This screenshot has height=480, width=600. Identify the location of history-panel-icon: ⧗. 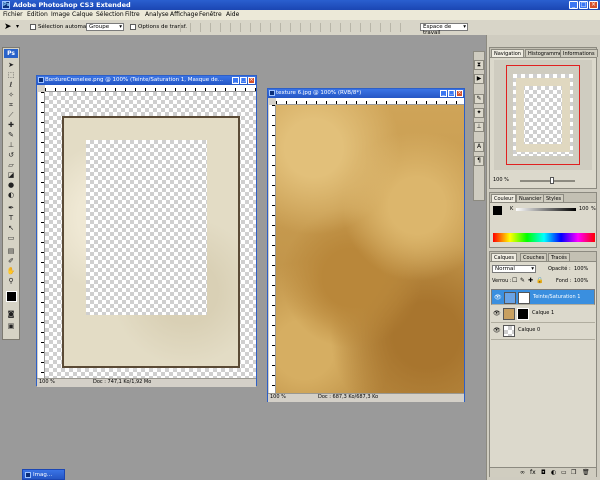
(479, 65).